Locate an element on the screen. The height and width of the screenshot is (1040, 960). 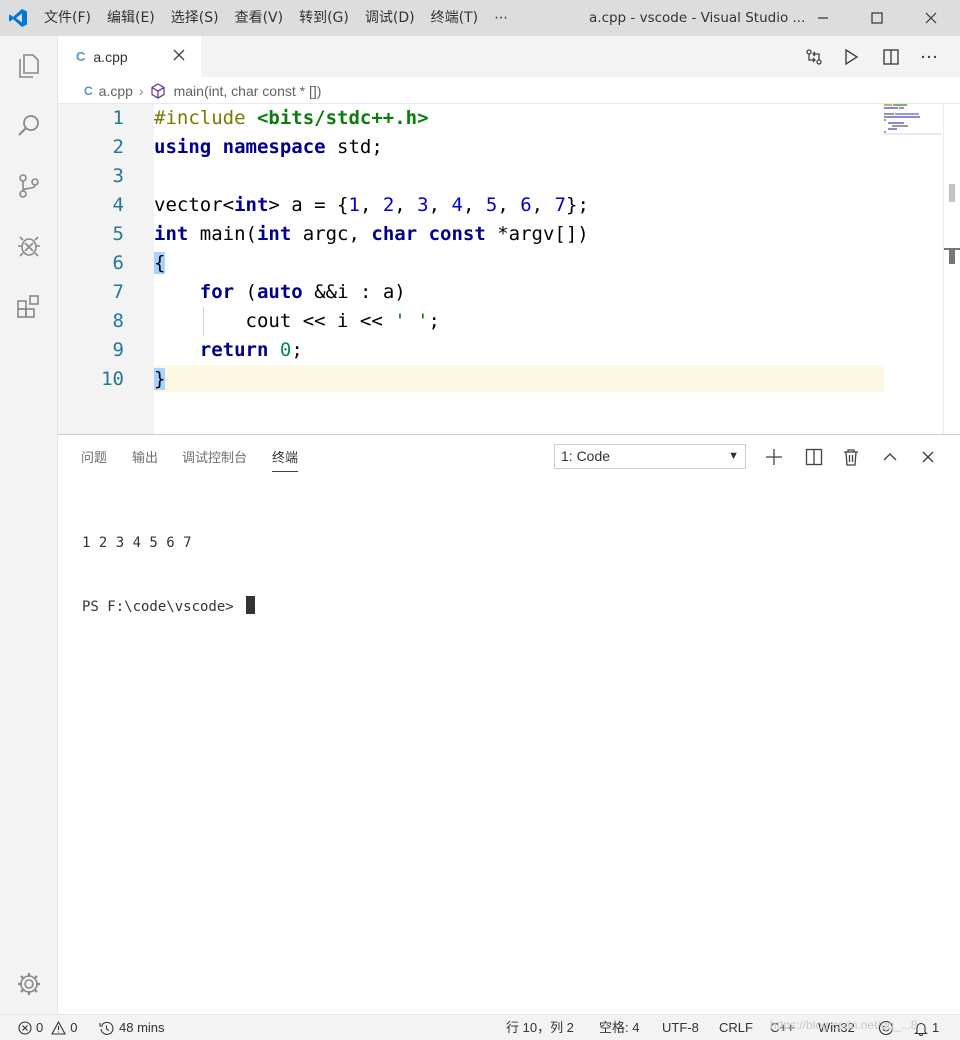
code-line-8: cout << i << ' '; is located at coordinates (297, 321).